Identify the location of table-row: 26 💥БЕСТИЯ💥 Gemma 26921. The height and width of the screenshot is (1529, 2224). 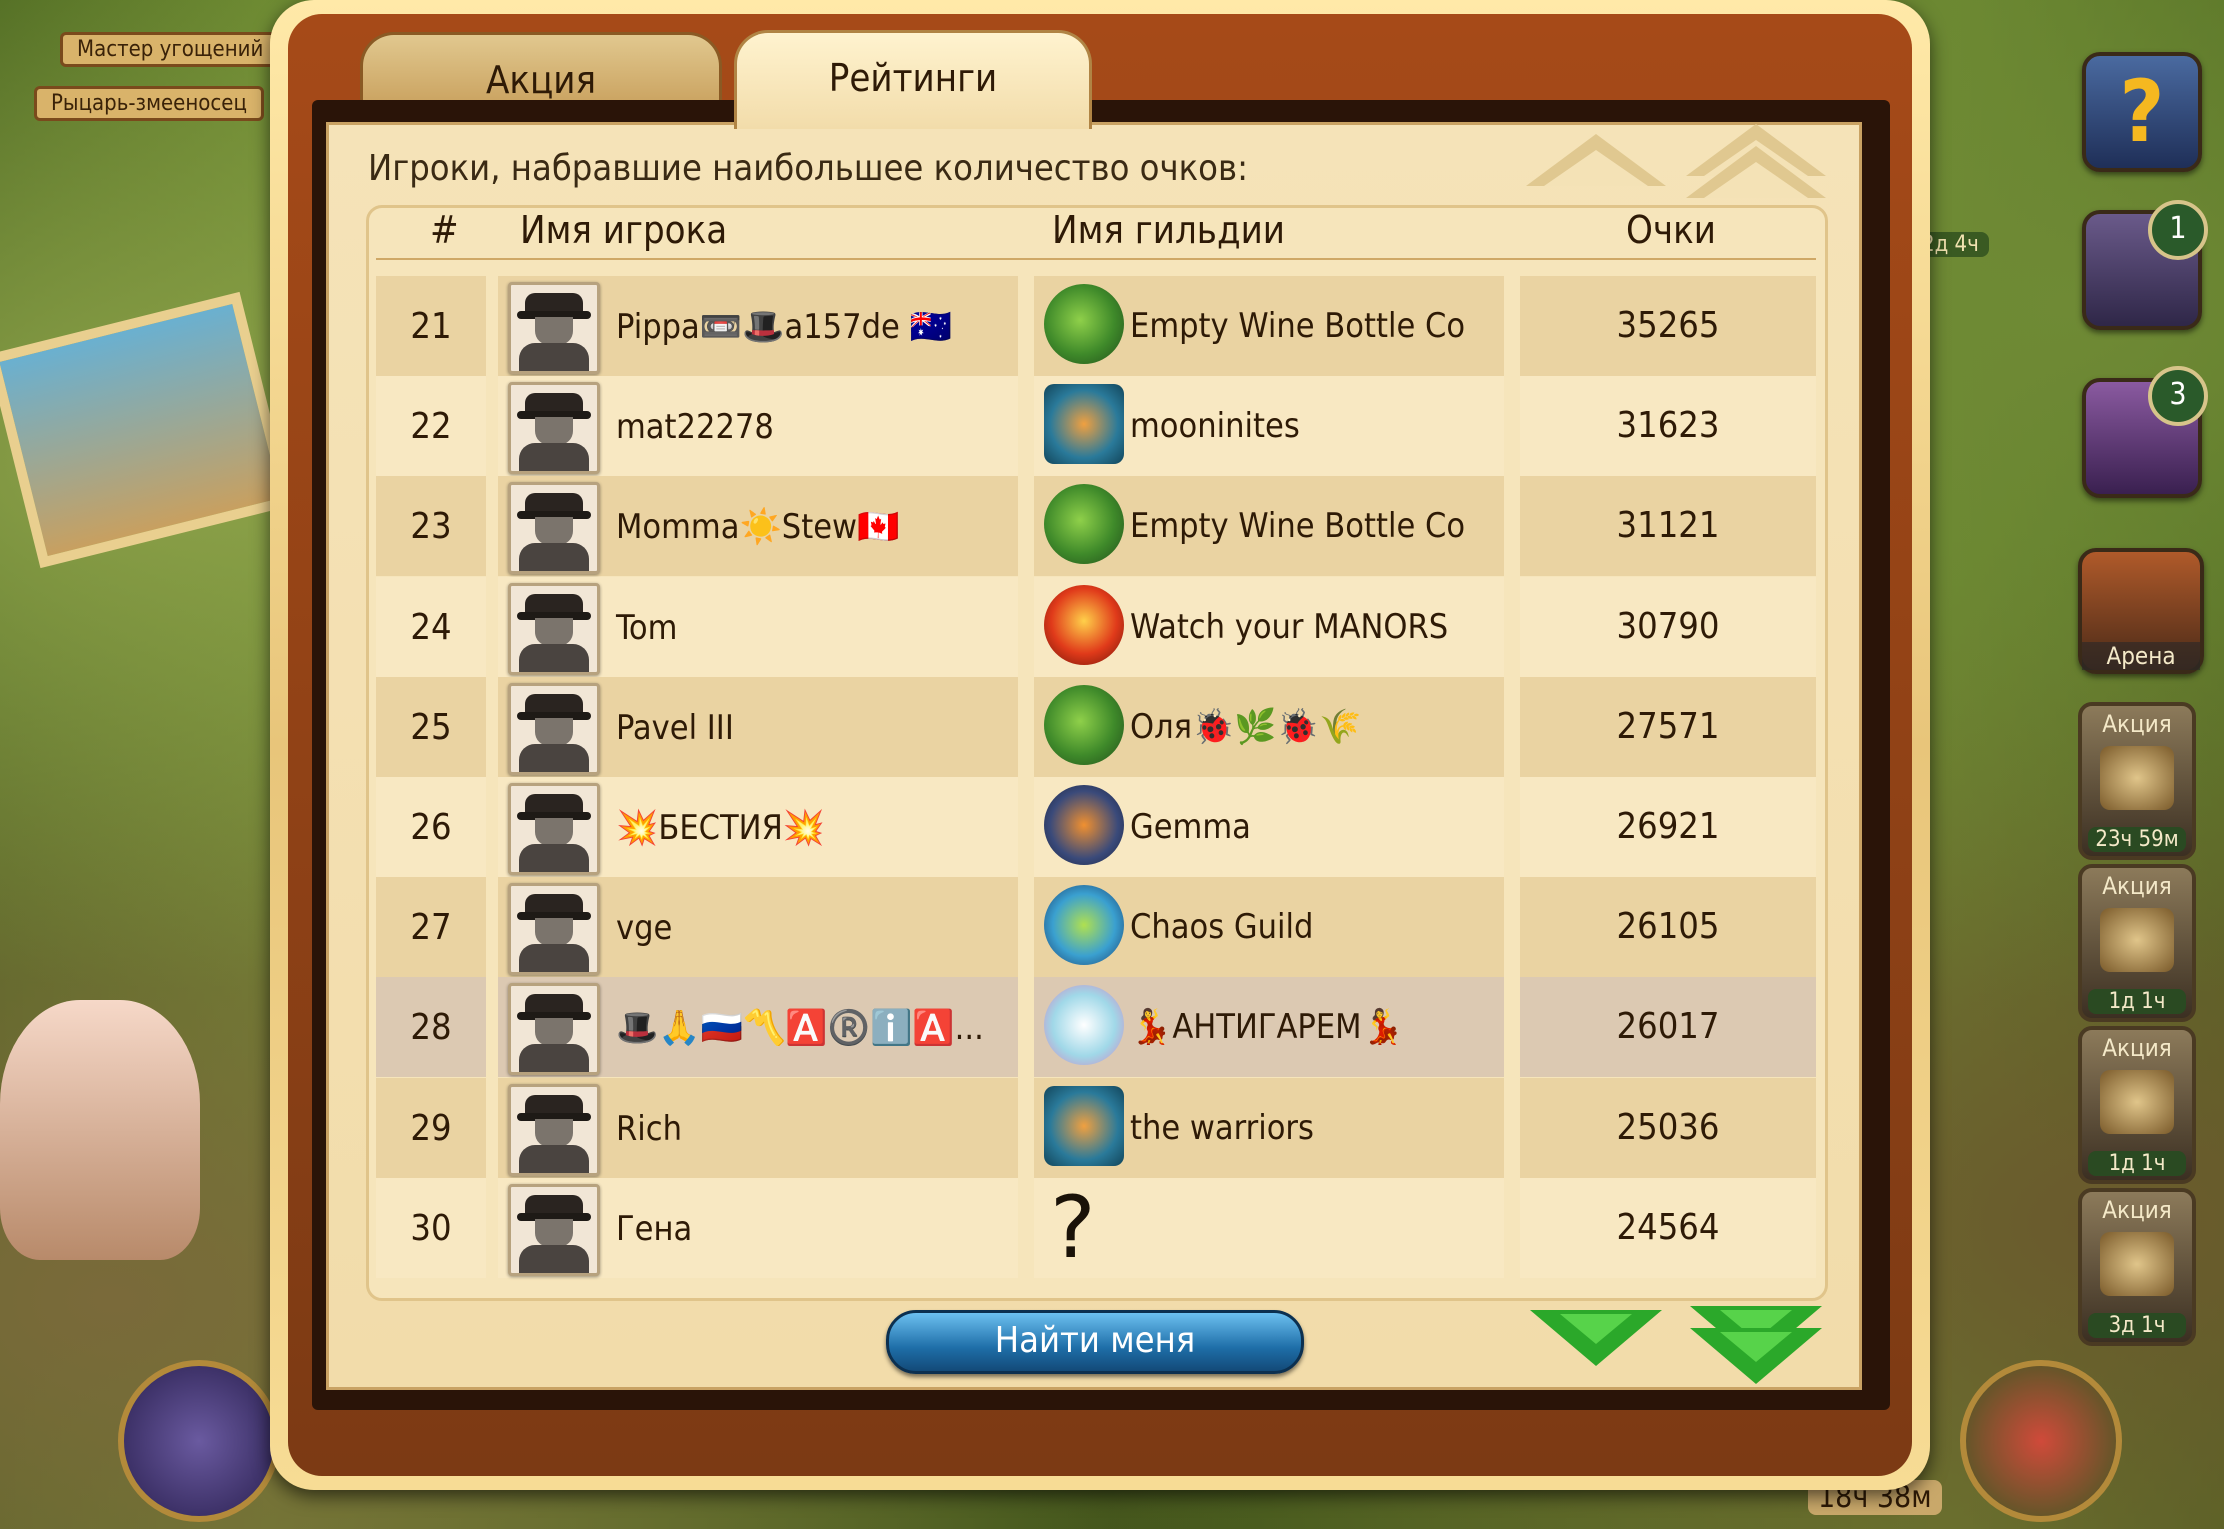
(1096, 827).